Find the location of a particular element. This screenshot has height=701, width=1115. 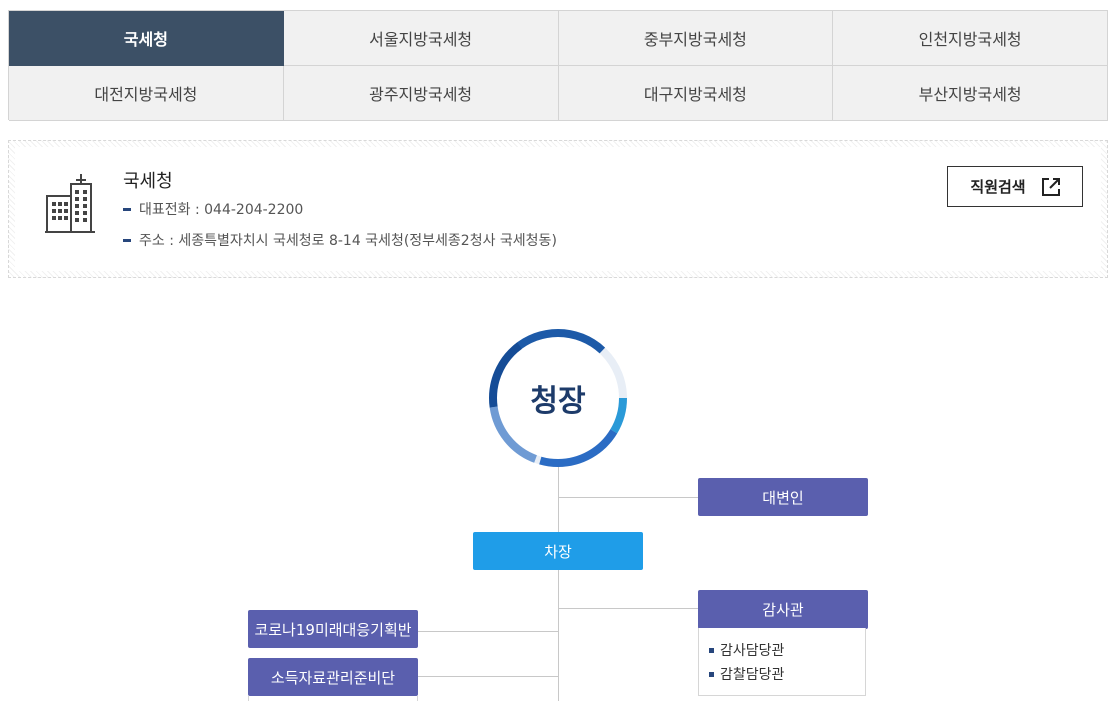

tab-gwangju: 광주지방국세청 is located at coordinates (421, 93).